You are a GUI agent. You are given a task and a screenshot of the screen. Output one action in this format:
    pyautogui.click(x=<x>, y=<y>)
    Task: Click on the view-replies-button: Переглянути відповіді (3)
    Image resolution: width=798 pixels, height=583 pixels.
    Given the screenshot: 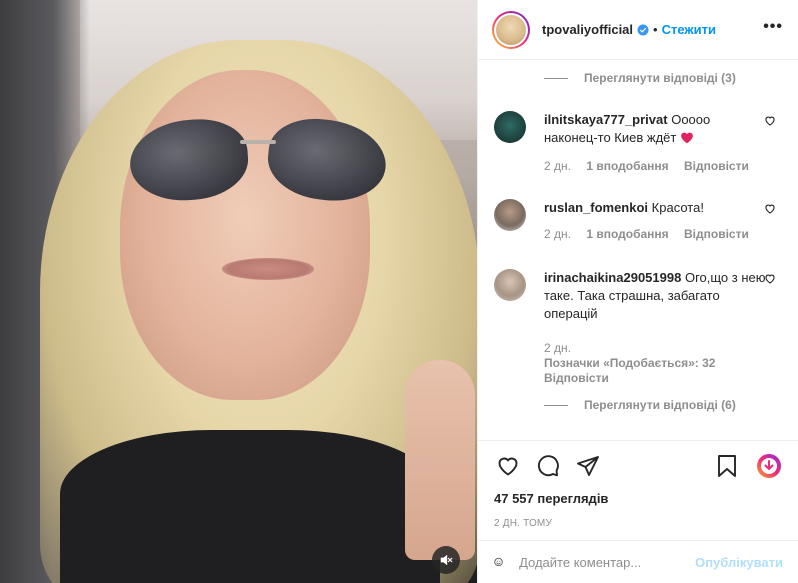 What is the action you would take?
    pyautogui.click(x=640, y=78)
    